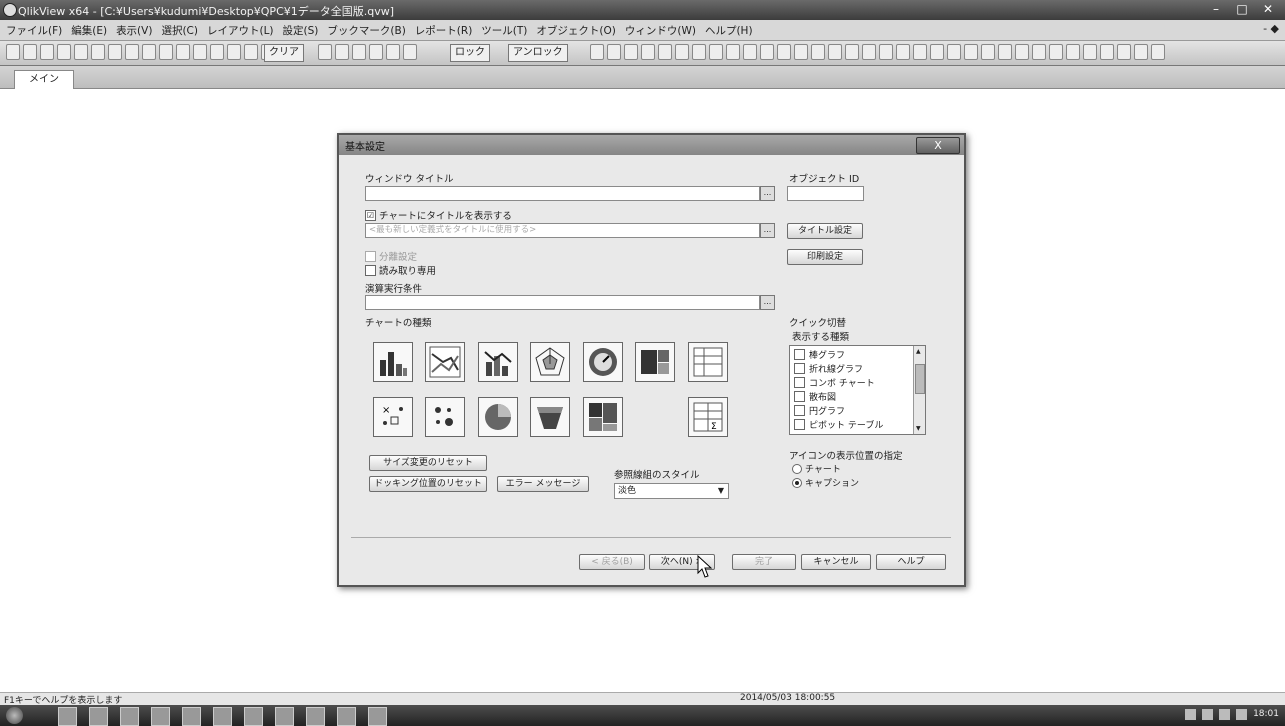  What do you see at coordinates (819, 410) in the screenshot?
I see `quick-type-pie: 円グラフ` at bounding box center [819, 410].